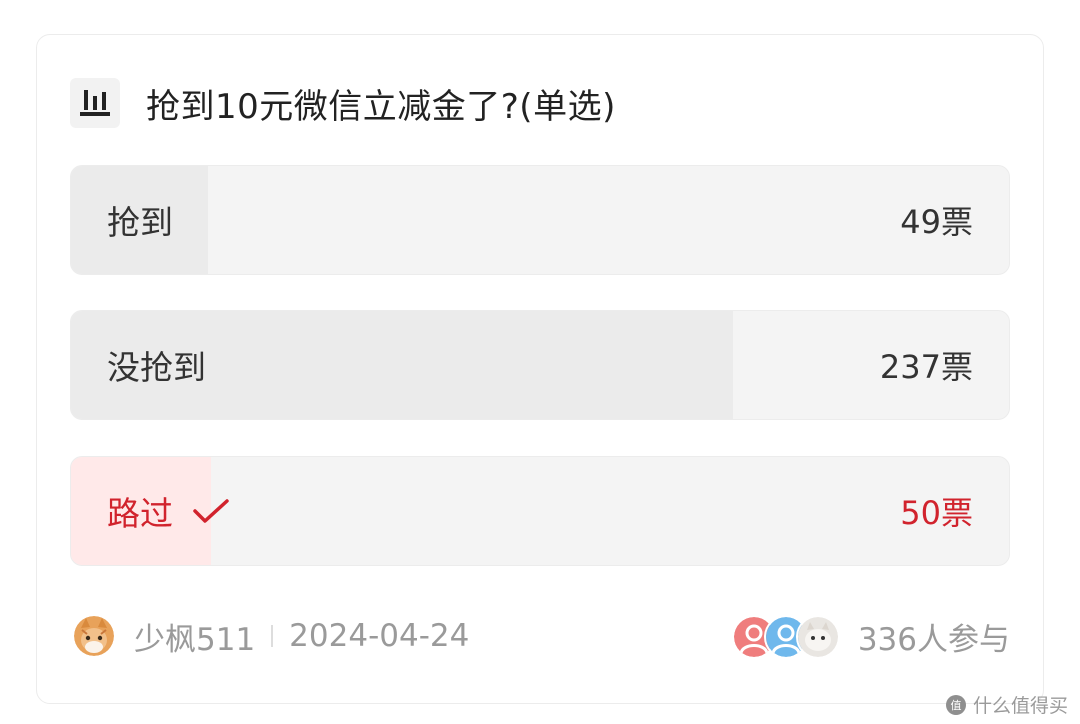 The width and height of the screenshot is (1080, 724). I want to click on participants-summary: 336人参与, so click(870, 636).